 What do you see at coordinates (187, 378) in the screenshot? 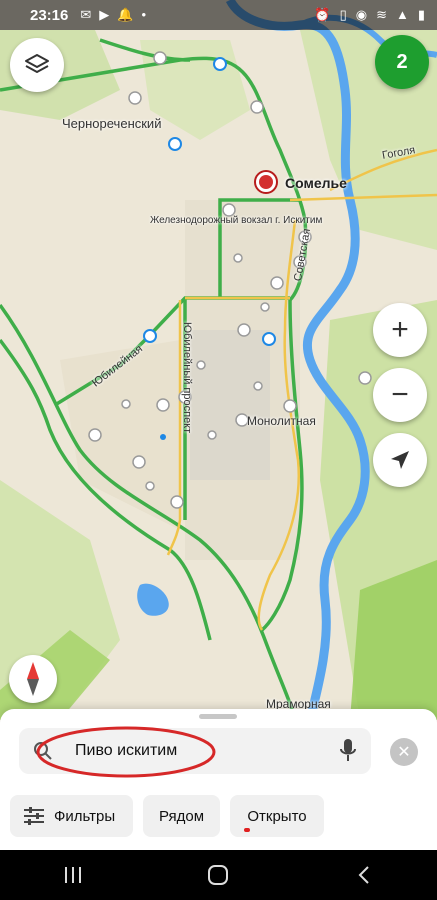
I see `map-label-yubileyny-prospekt: Юбилейный проспект` at bounding box center [187, 378].